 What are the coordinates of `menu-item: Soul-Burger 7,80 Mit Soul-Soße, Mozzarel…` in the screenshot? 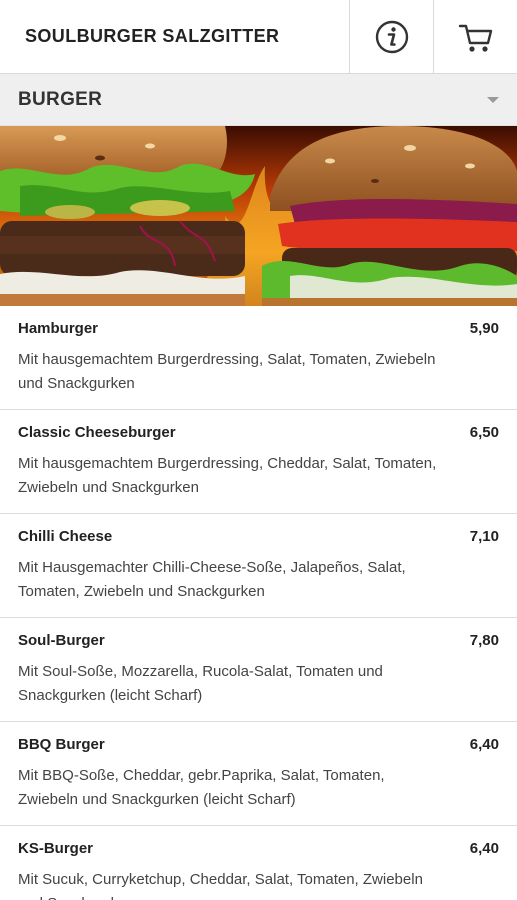 It's located at (258, 670).